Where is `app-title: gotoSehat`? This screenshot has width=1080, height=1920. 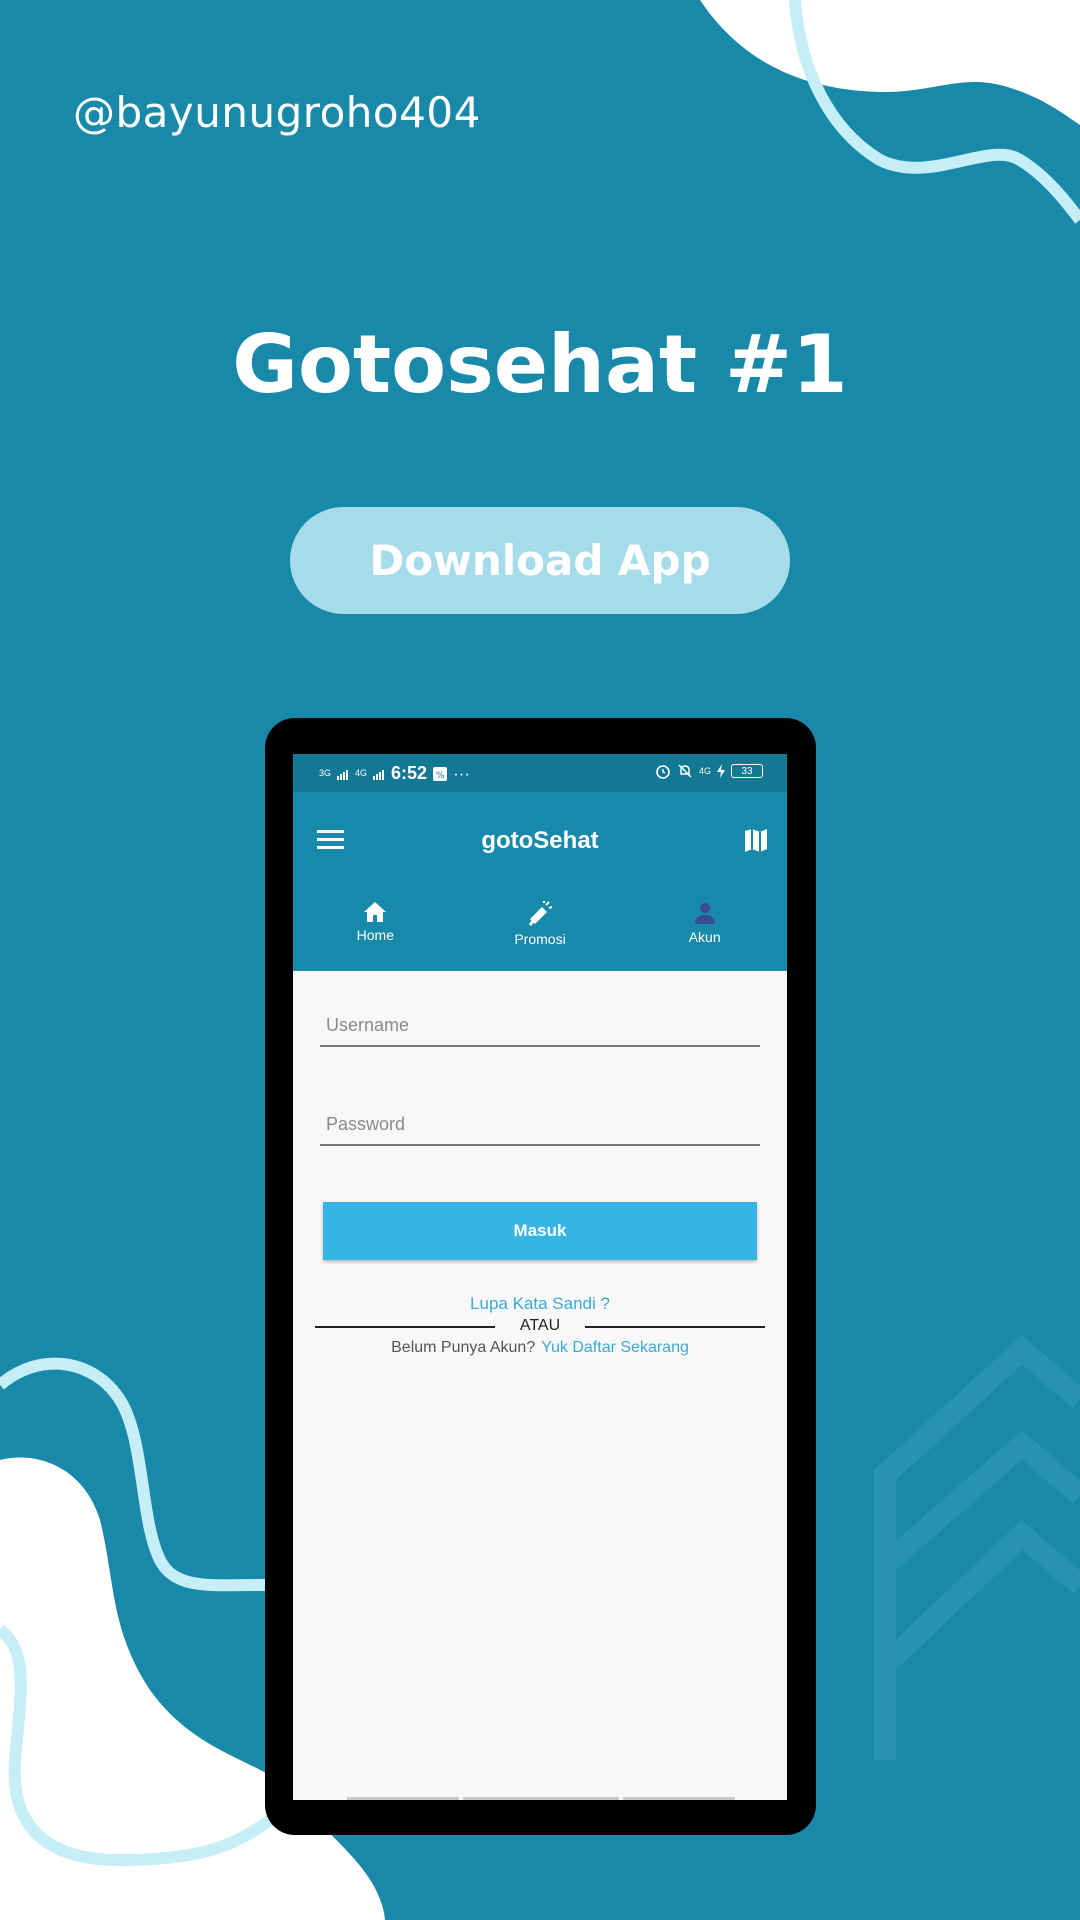 app-title: gotoSehat is located at coordinates (540, 840).